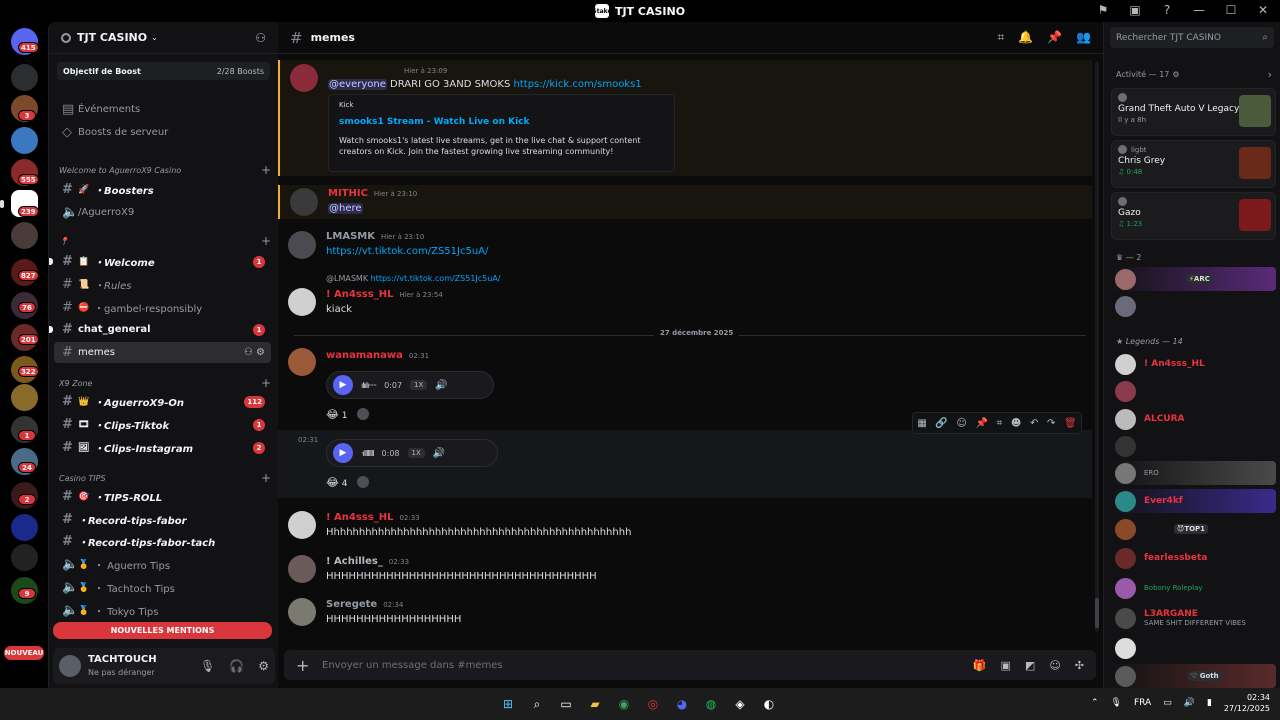 The image size is (1280, 720). I want to click on plus-icon: +, so click(309, 665).